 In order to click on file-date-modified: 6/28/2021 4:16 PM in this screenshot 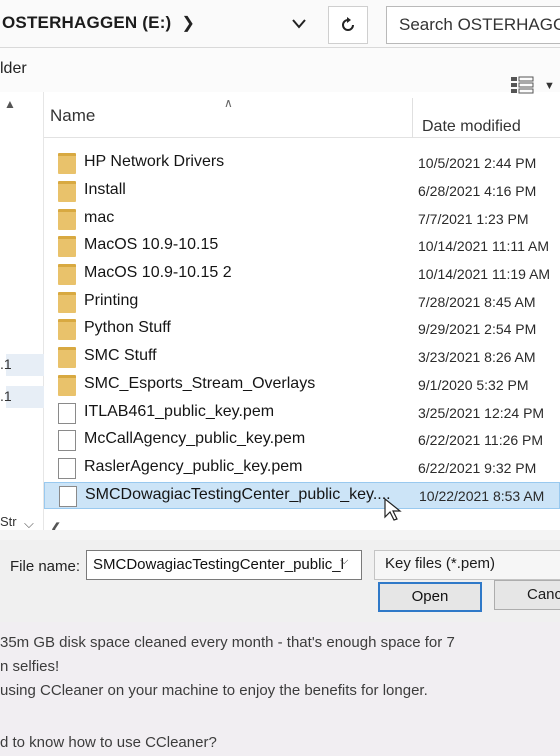, I will do `click(477, 191)`.